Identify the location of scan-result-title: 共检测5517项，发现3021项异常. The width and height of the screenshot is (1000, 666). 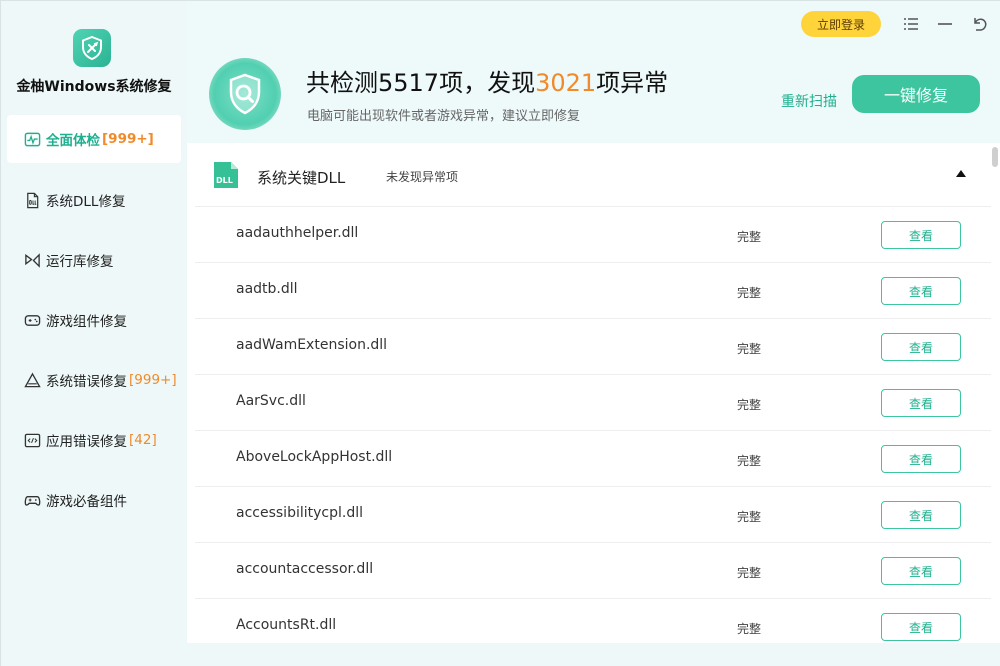
(487, 83).